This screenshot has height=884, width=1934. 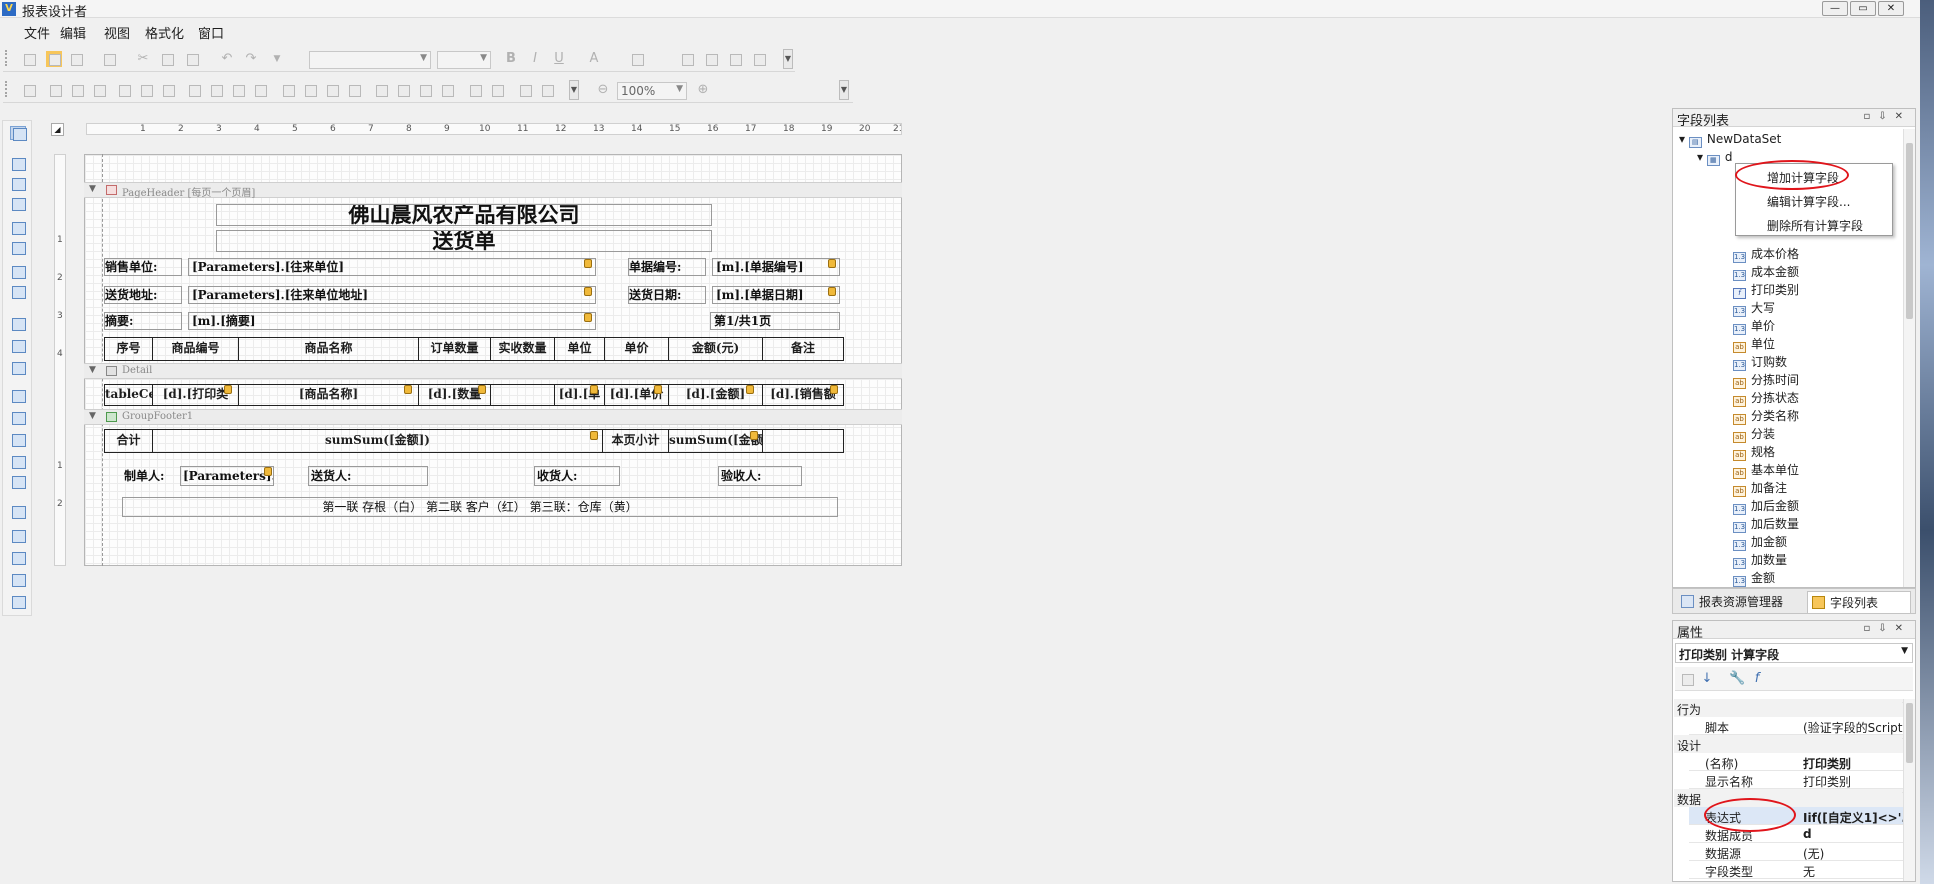 What do you see at coordinates (18, 164) in the screenshot?
I see `label-tool-icon` at bounding box center [18, 164].